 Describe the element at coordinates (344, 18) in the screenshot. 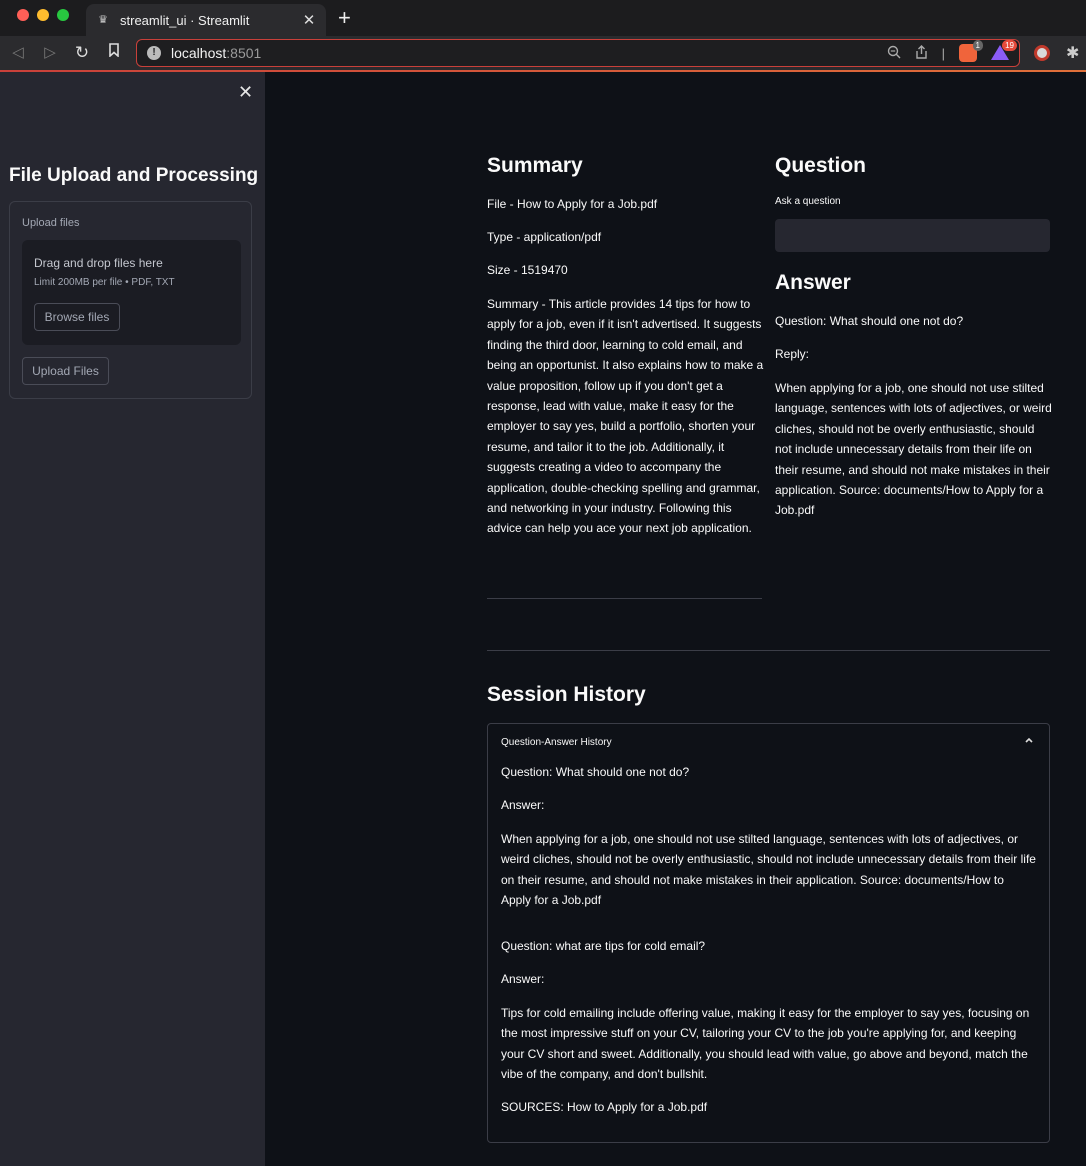

I see `new-tab-icon: +` at that location.